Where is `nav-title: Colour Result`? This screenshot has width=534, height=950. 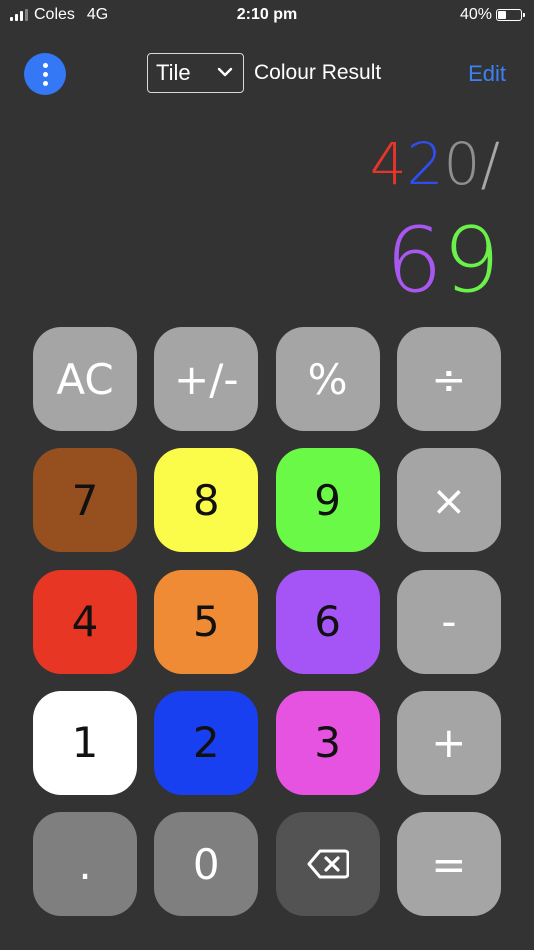 nav-title: Colour Result is located at coordinates (318, 72).